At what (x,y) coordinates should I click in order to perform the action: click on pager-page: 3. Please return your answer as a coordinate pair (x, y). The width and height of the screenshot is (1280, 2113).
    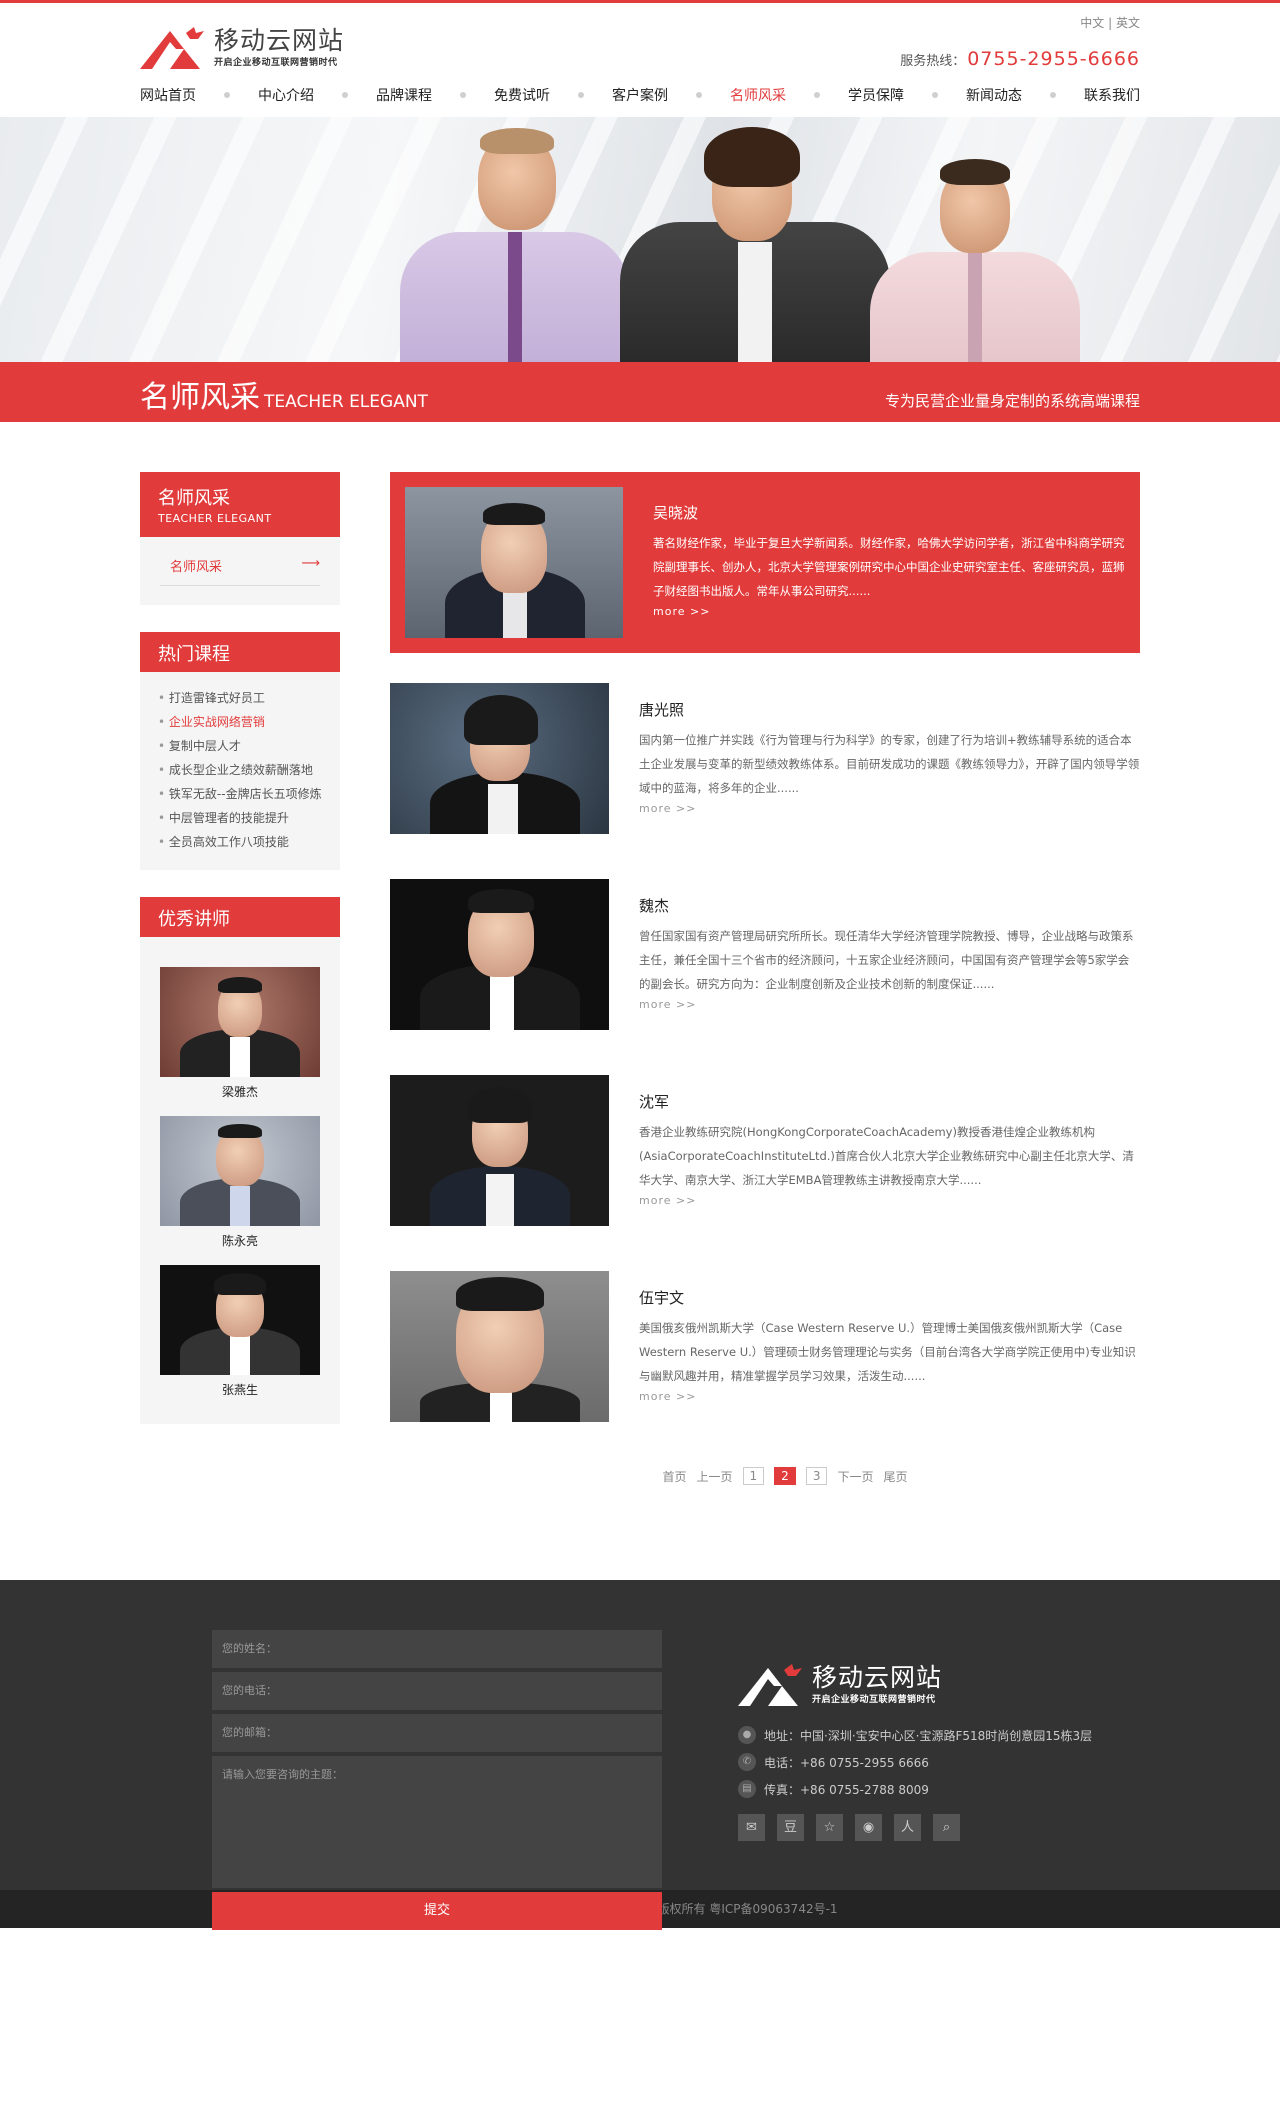
    Looking at the image, I should click on (816, 1476).